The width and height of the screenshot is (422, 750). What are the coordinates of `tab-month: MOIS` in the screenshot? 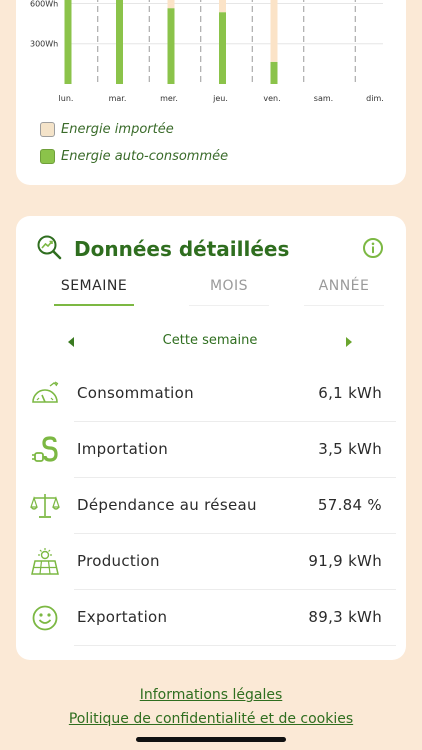 It's located at (229, 292).